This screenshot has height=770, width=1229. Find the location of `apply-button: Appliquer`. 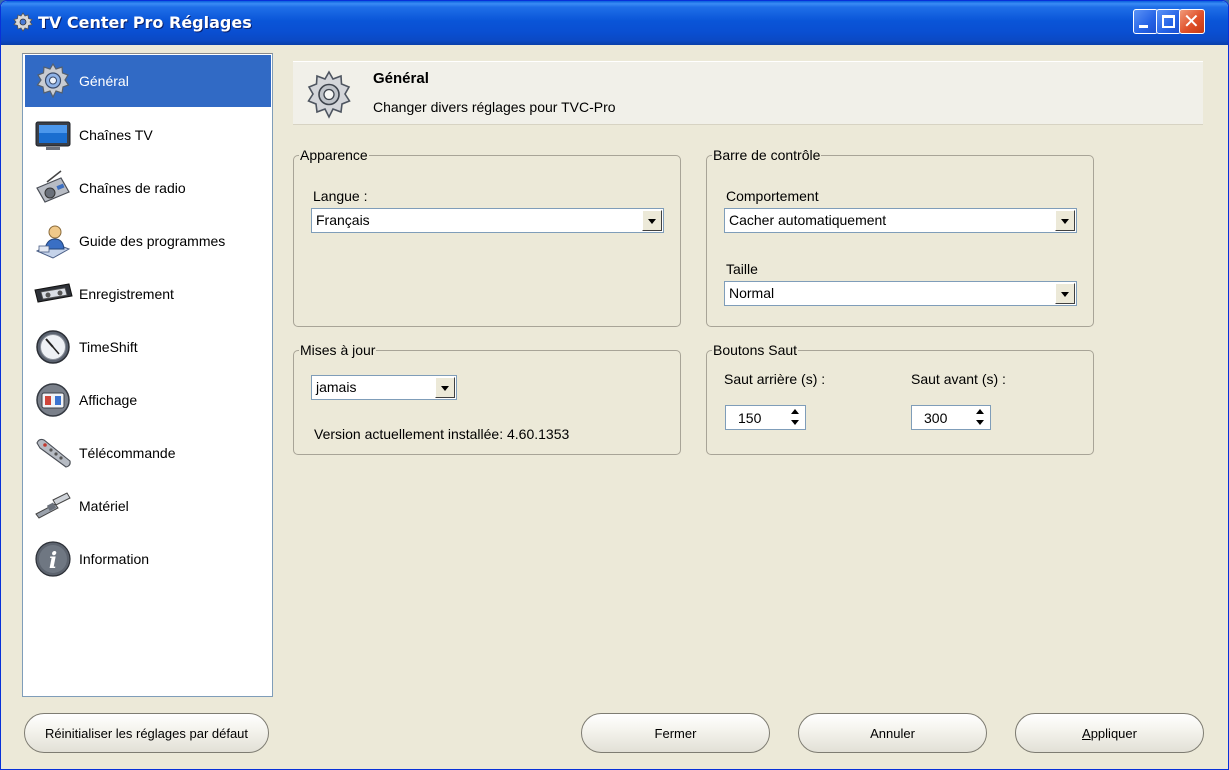

apply-button: Appliquer is located at coordinates (1109, 733).